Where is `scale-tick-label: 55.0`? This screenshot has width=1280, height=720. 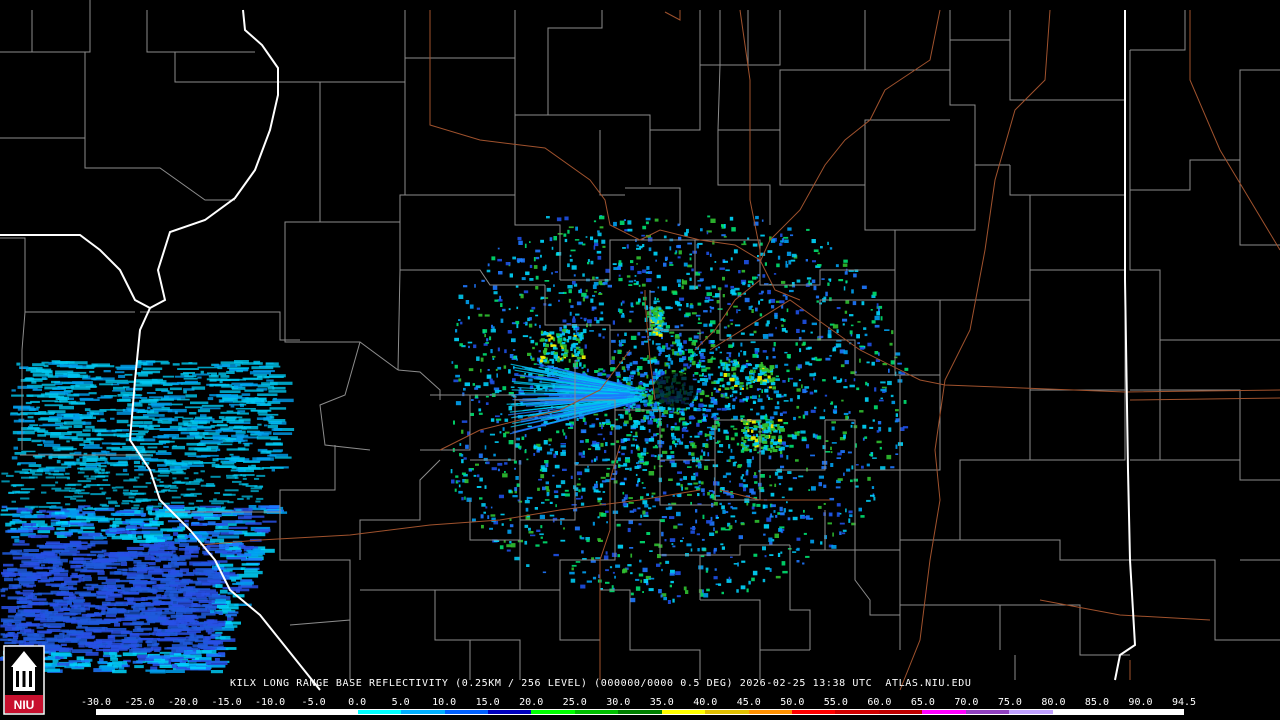 scale-tick-label: 55.0 is located at coordinates (835, 702).